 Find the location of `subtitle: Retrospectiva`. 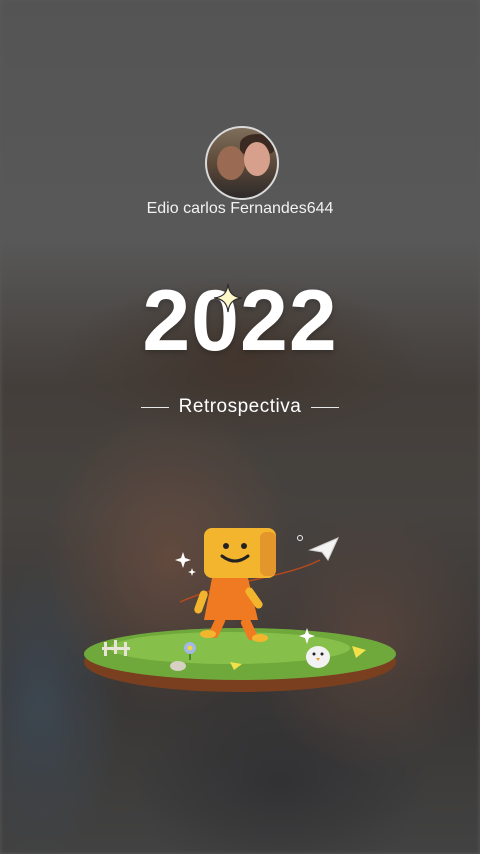

subtitle: Retrospectiva is located at coordinates (240, 406).